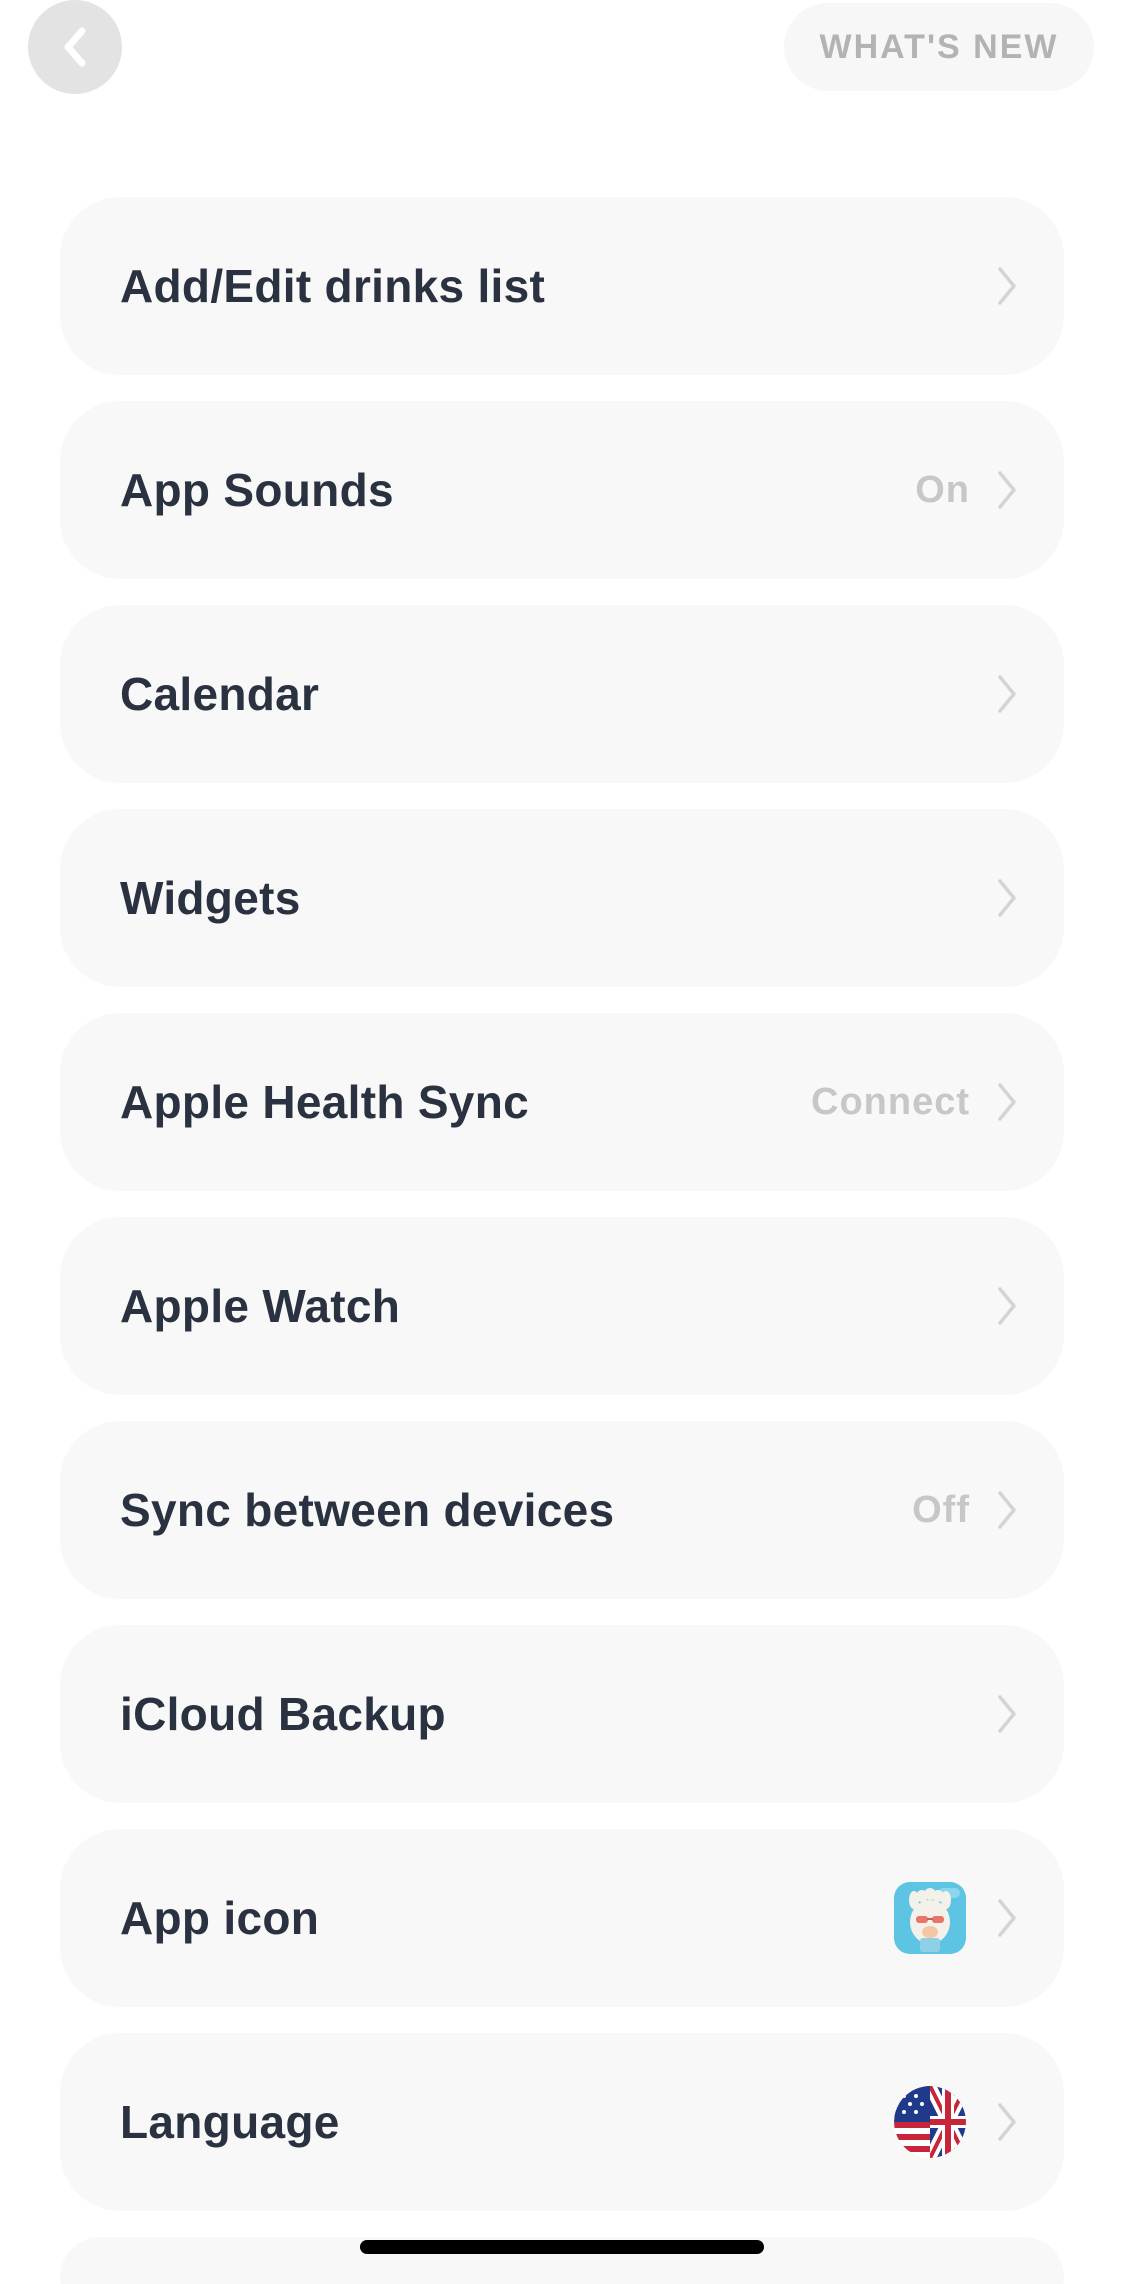 Image resolution: width=1125 pixels, height=2284 pixels. I want to click on chevron-left-icon, so click(75, 47).